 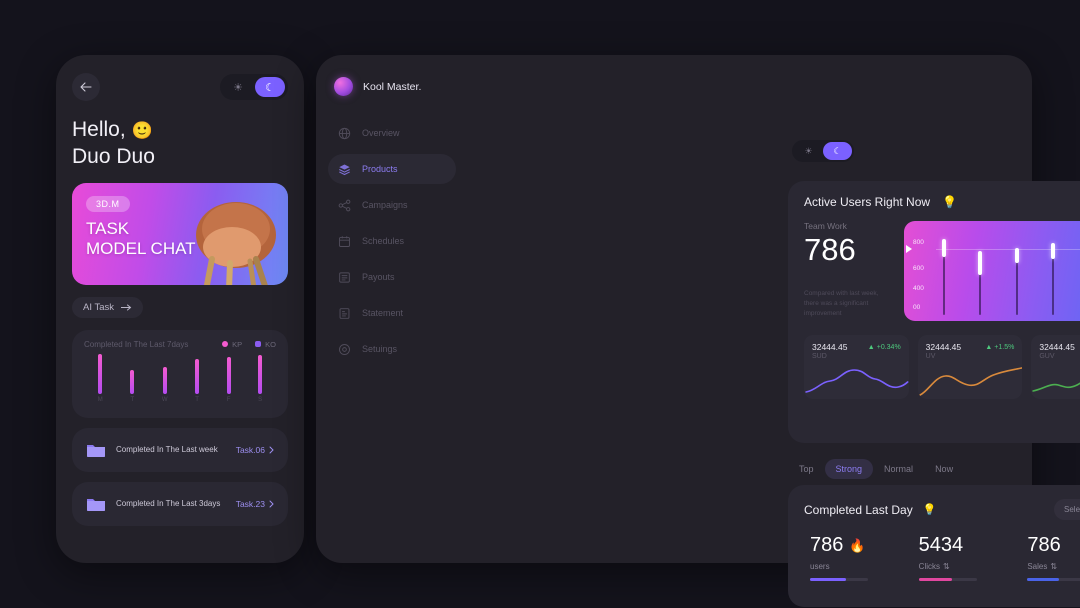 I want to click on mini-stat-card: 32444.45 ▲ +1.5% UV, so click(x=970, y=367).